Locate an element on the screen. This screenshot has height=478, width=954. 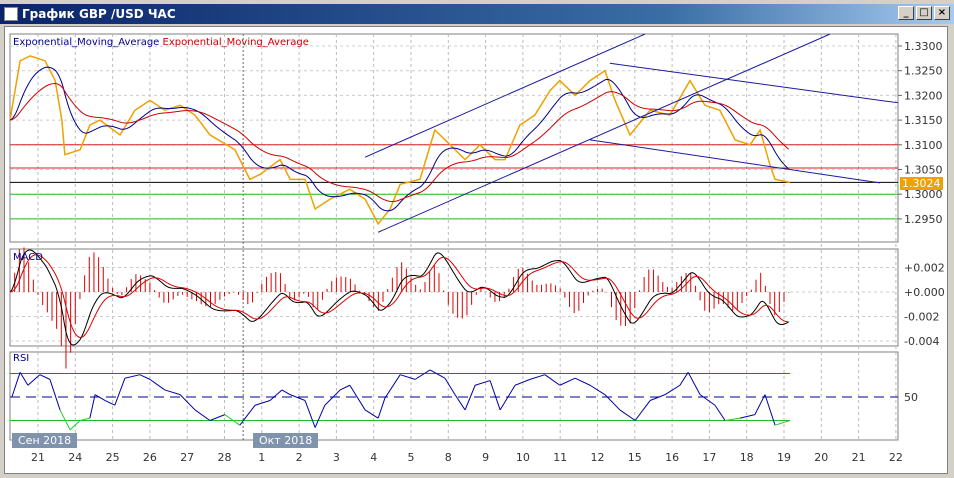
x-tick-label: 8 is located at coordinates (448, 457).